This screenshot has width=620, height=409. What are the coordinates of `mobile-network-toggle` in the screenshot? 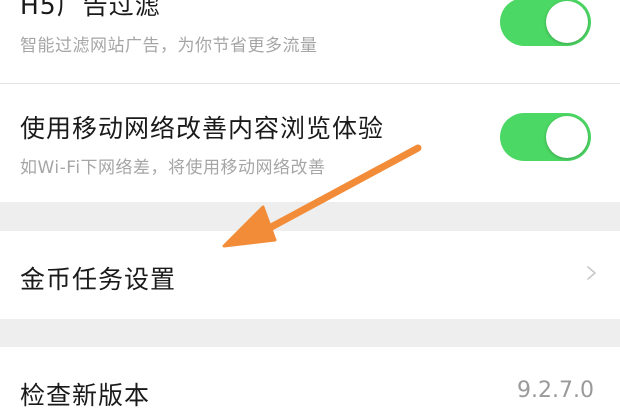 It's located at (545, 137).